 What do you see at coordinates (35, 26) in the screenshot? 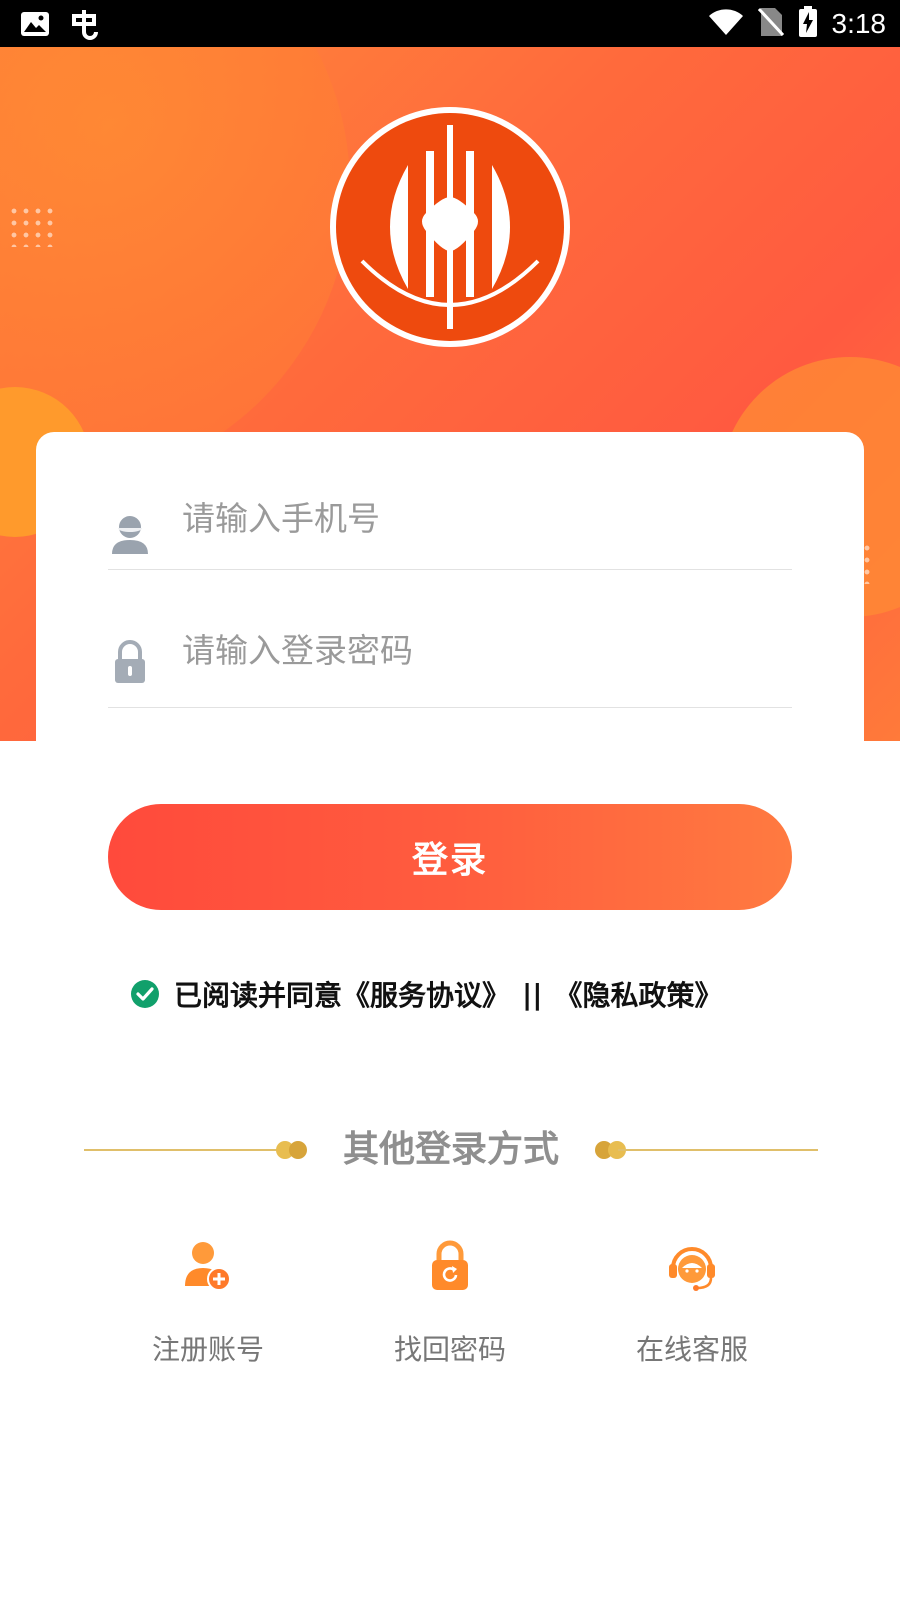
I see `gallery-icon` at bounding box center [35, 26].